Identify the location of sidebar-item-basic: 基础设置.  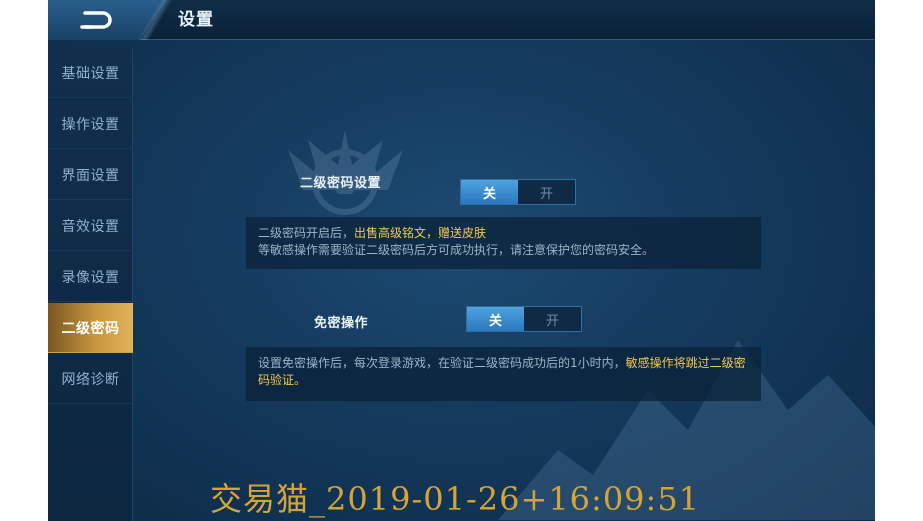
(90, 73).